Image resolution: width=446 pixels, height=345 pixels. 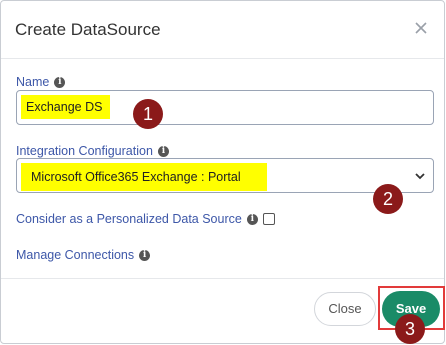 What do you see at coordinates (410, 329) in the screenshot?
I see `step-badge-3: 3` at bounding box center [410, 329].